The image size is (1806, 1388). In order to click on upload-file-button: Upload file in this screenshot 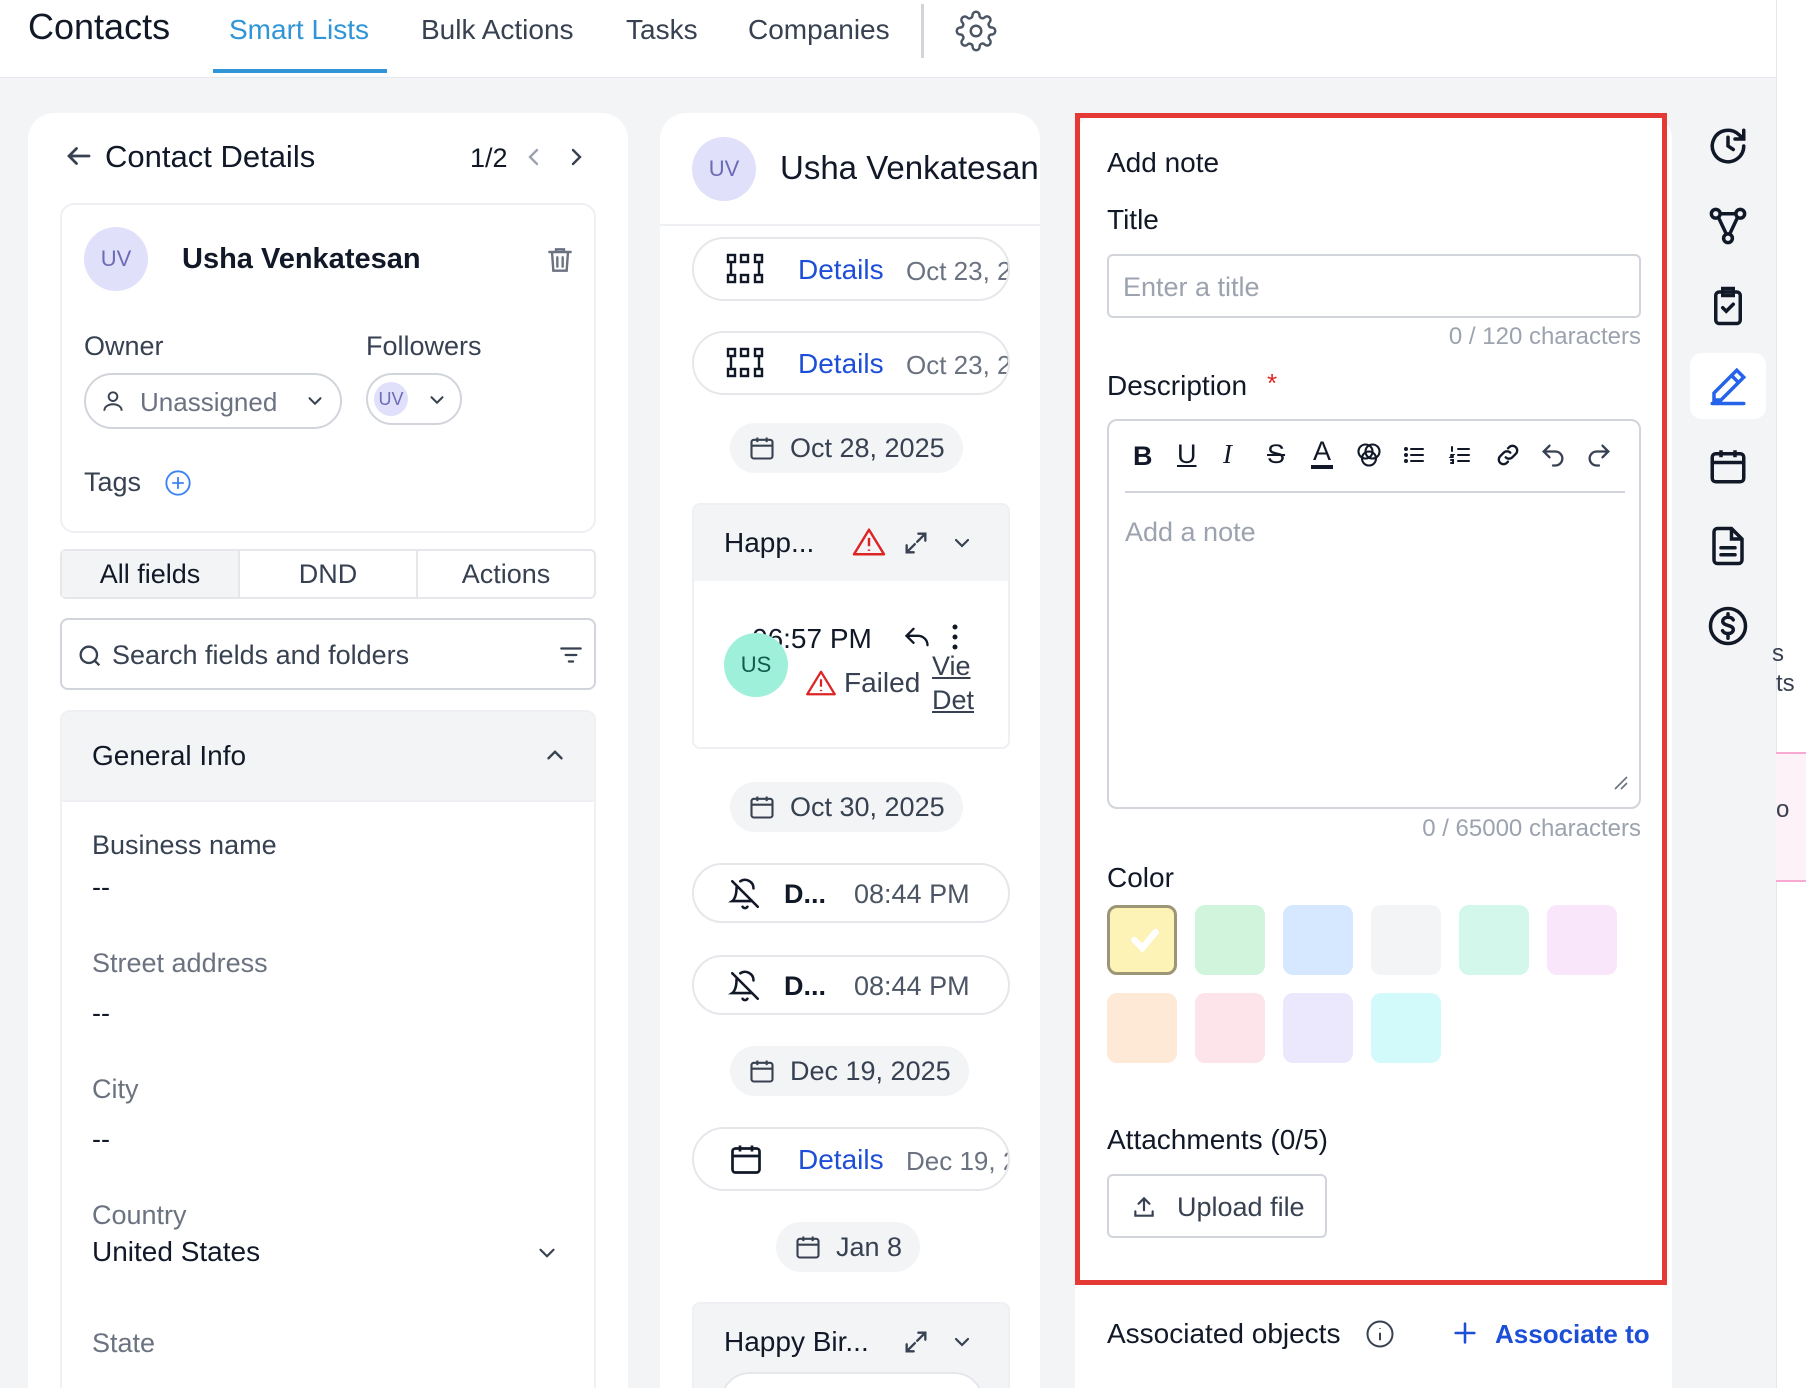, I will do `click(1217, 1206)`.